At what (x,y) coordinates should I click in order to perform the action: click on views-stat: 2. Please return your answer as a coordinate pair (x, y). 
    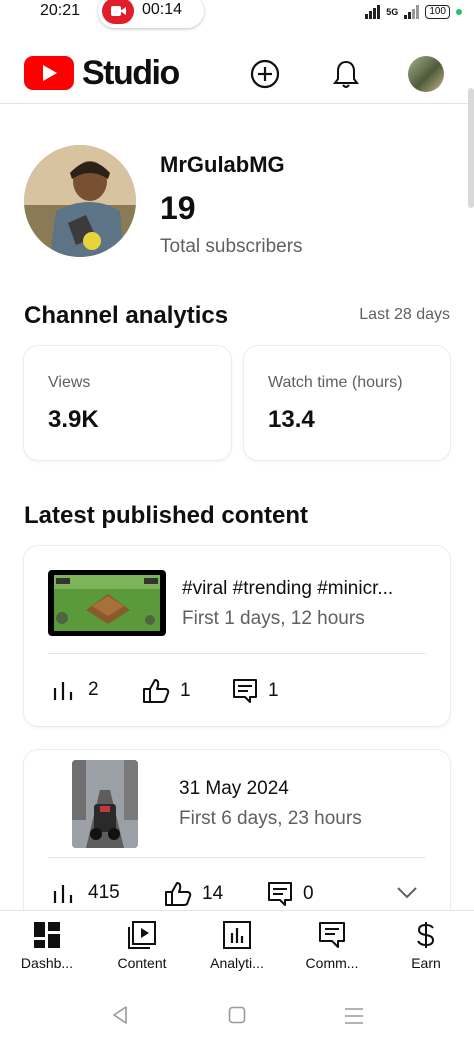
    Looking at the image, I should click on (75, 690).